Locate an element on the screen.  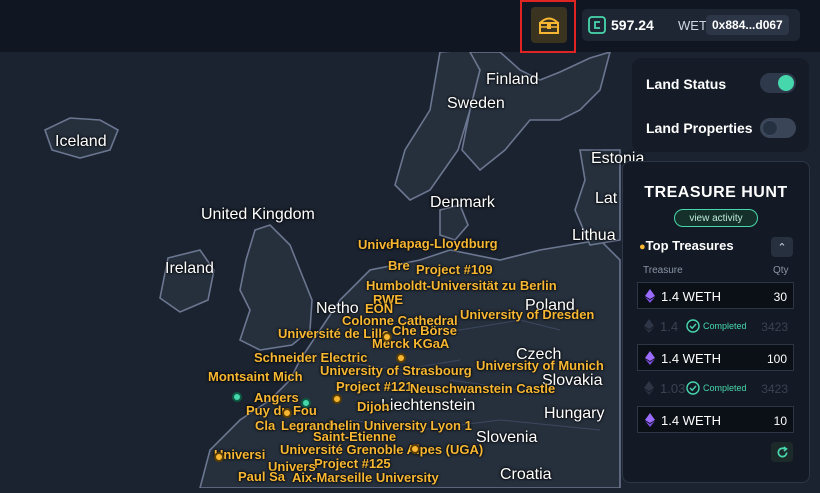
poi-label: Project #121 is located at coordinates (374, 386).